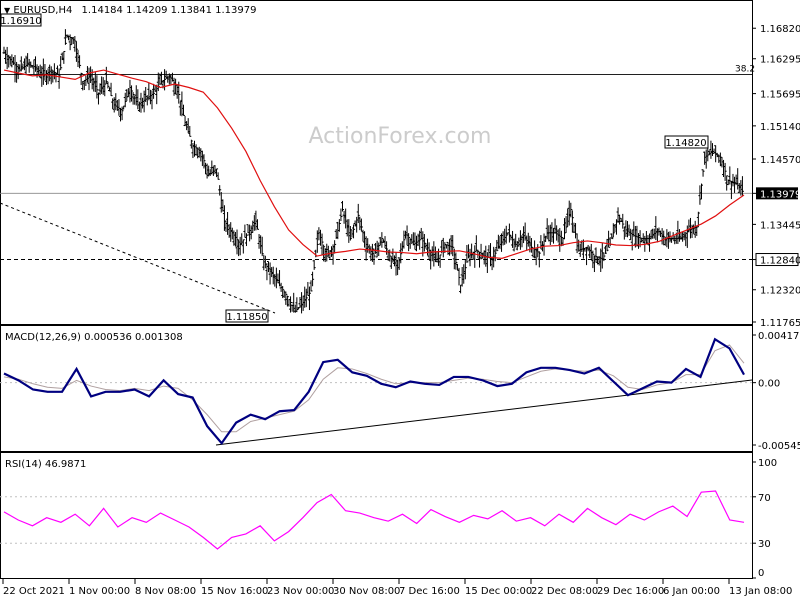 Image resolution: width=800 pixels, height=600 pixels. What do you see at coordinates (764, 544) in the screenshot?
I see `rsi-tick-label: 30` at bounding box center [764, 544].